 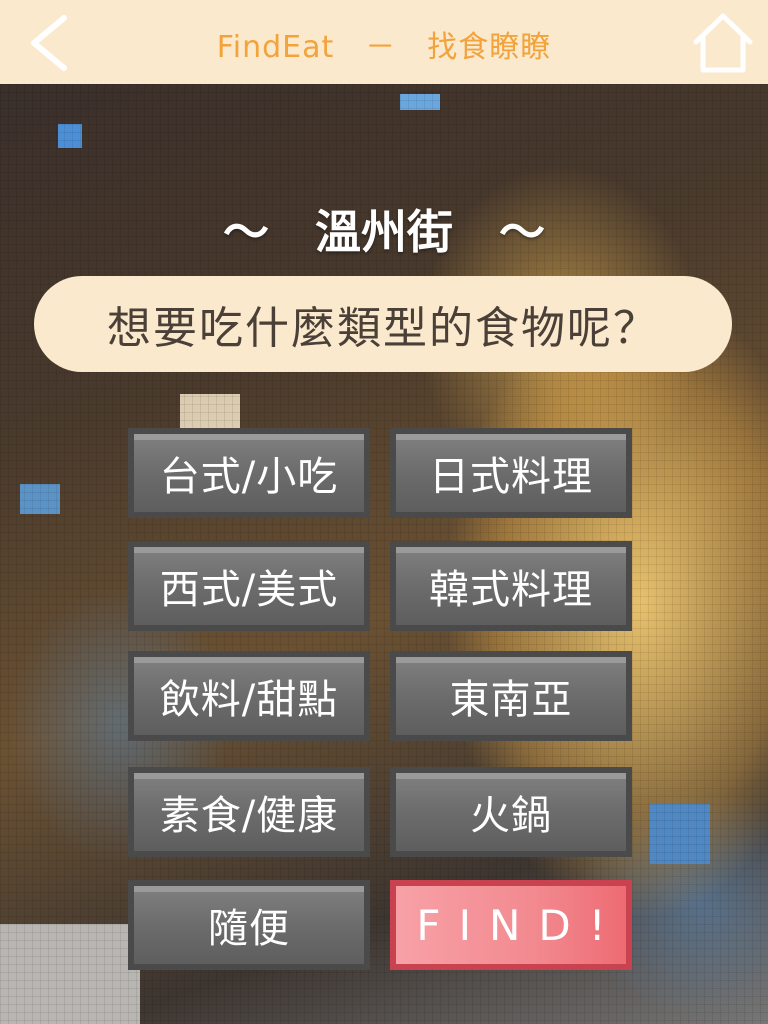 What do you see at coordinates (384, 232) in the screenshot?
I see `location-title: ～ 溫州街 ～` at bounding box center [384, 232].